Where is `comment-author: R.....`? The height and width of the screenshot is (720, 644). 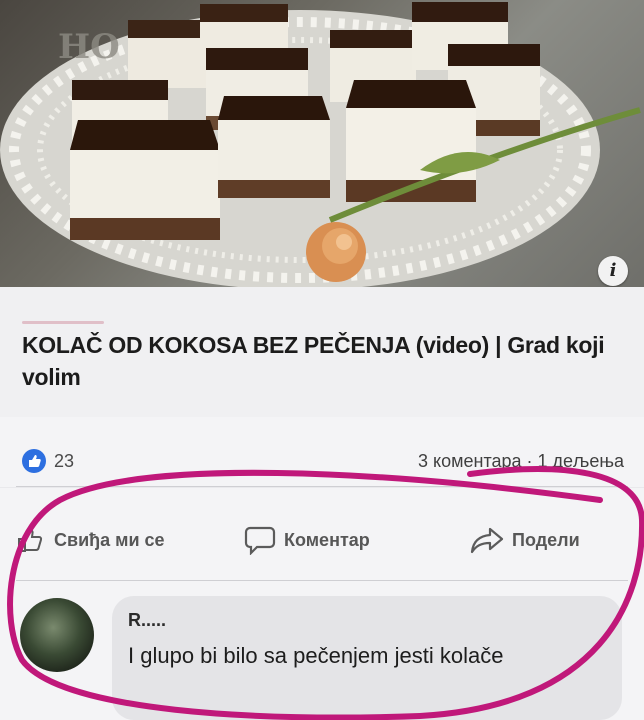
comment-author: R..... is located at coordinates (147, 620).